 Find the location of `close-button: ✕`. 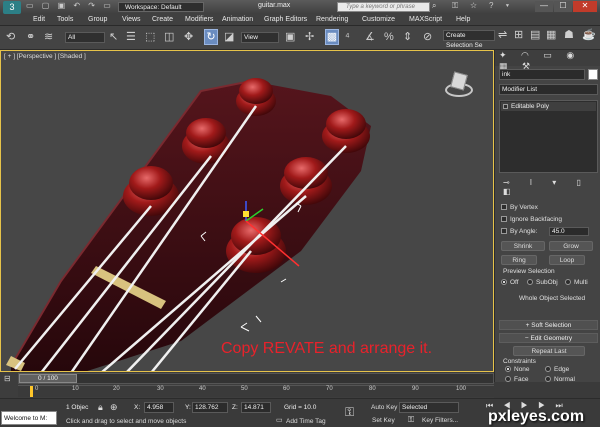

close-button: ✕ is located at coordinates (585, 6).